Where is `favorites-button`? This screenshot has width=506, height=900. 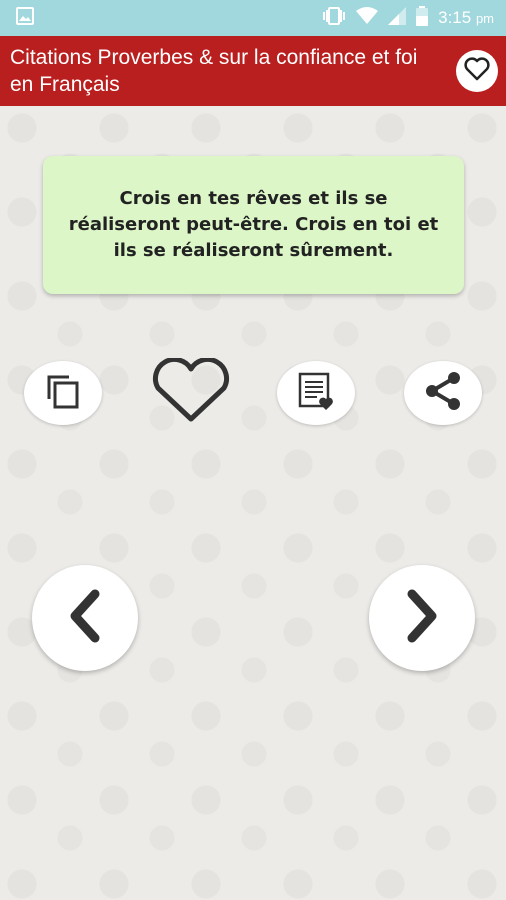
favorites-button is located at coordinates (477, 71).